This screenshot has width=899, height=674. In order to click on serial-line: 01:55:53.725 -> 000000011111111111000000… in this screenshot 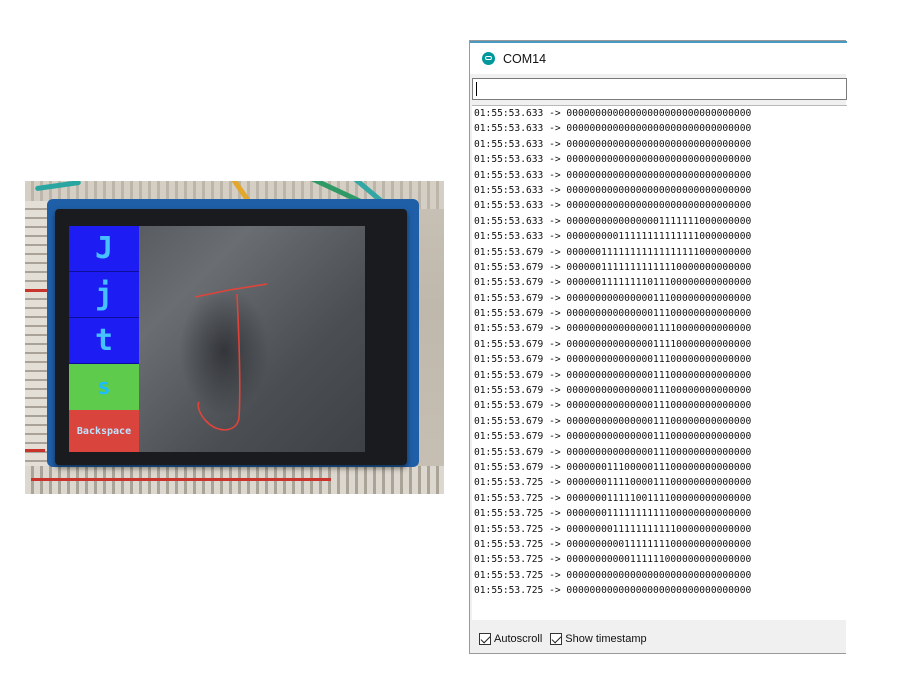, I will do `click(613, 514)`.